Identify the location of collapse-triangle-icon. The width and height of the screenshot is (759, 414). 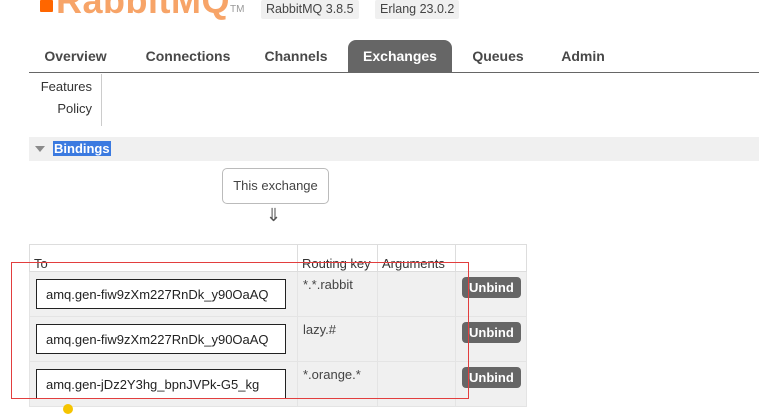
(40, 149).